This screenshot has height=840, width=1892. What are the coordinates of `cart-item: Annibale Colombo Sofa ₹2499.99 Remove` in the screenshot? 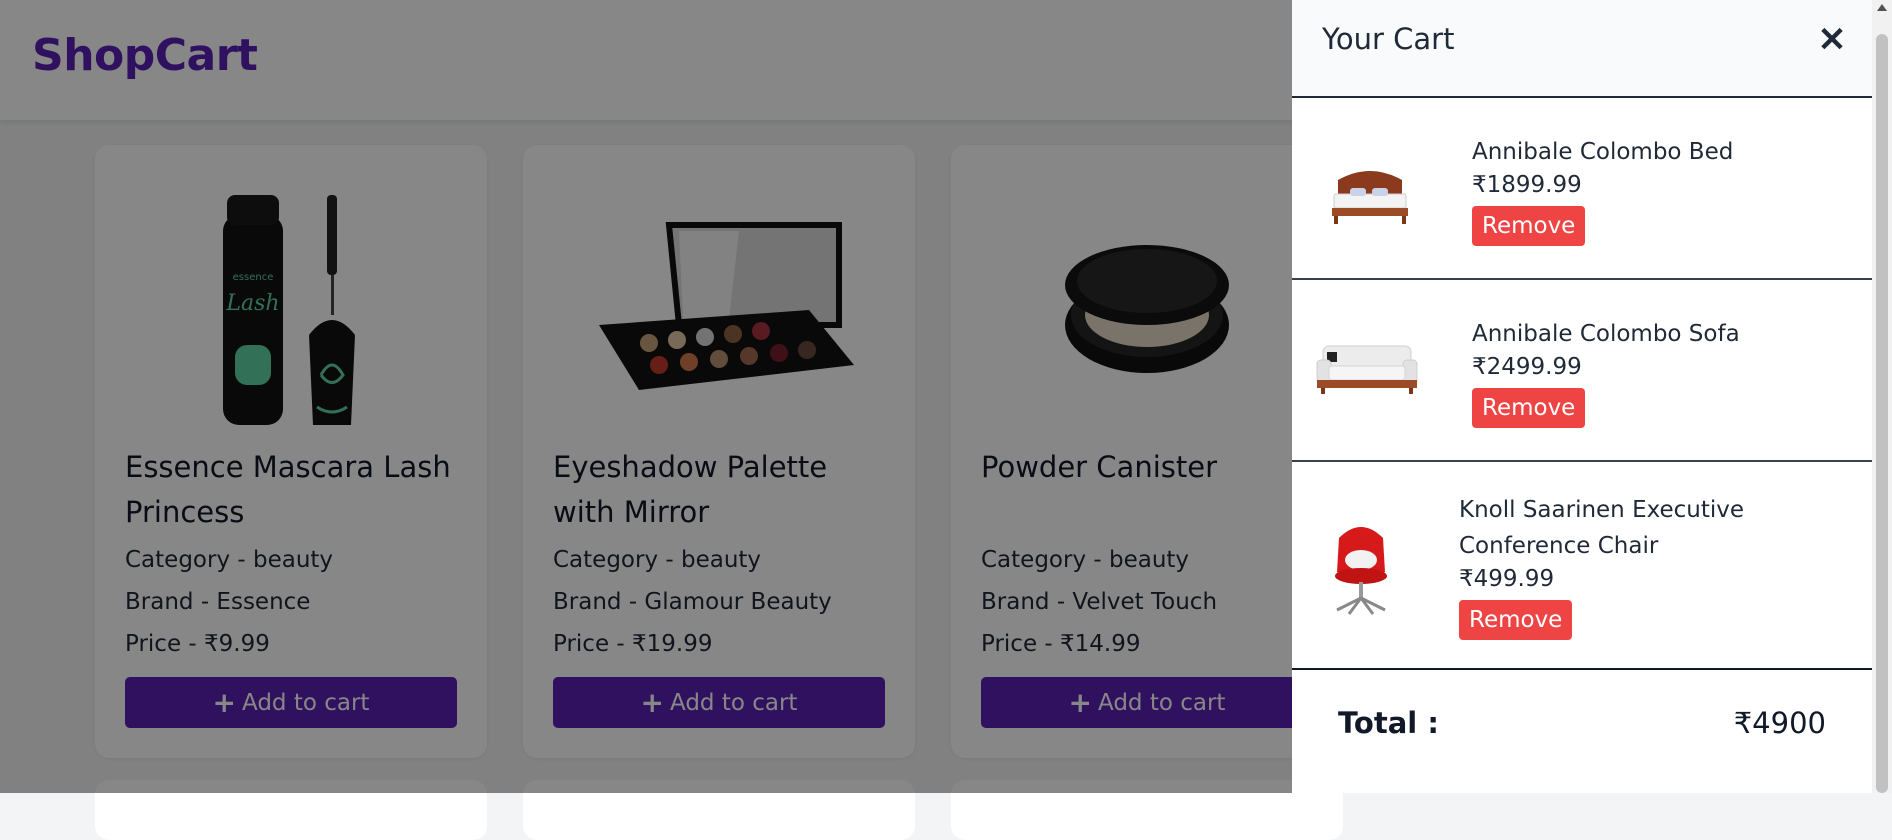 It's located at (1582, 371).